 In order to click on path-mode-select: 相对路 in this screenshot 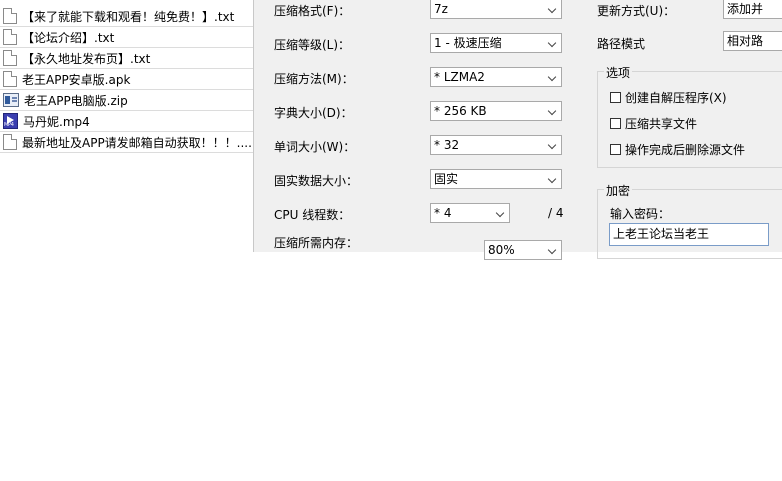, I will do `click(752, 41)`.